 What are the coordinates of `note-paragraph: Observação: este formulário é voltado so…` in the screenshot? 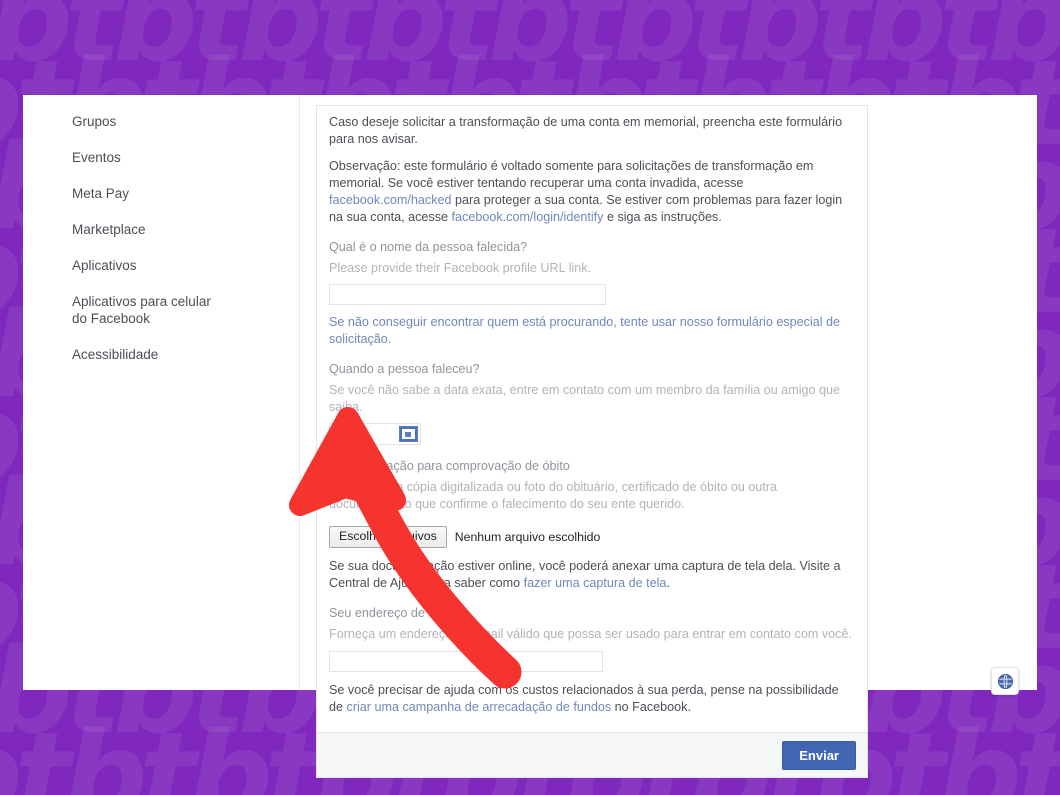 It's located at (592, 192).